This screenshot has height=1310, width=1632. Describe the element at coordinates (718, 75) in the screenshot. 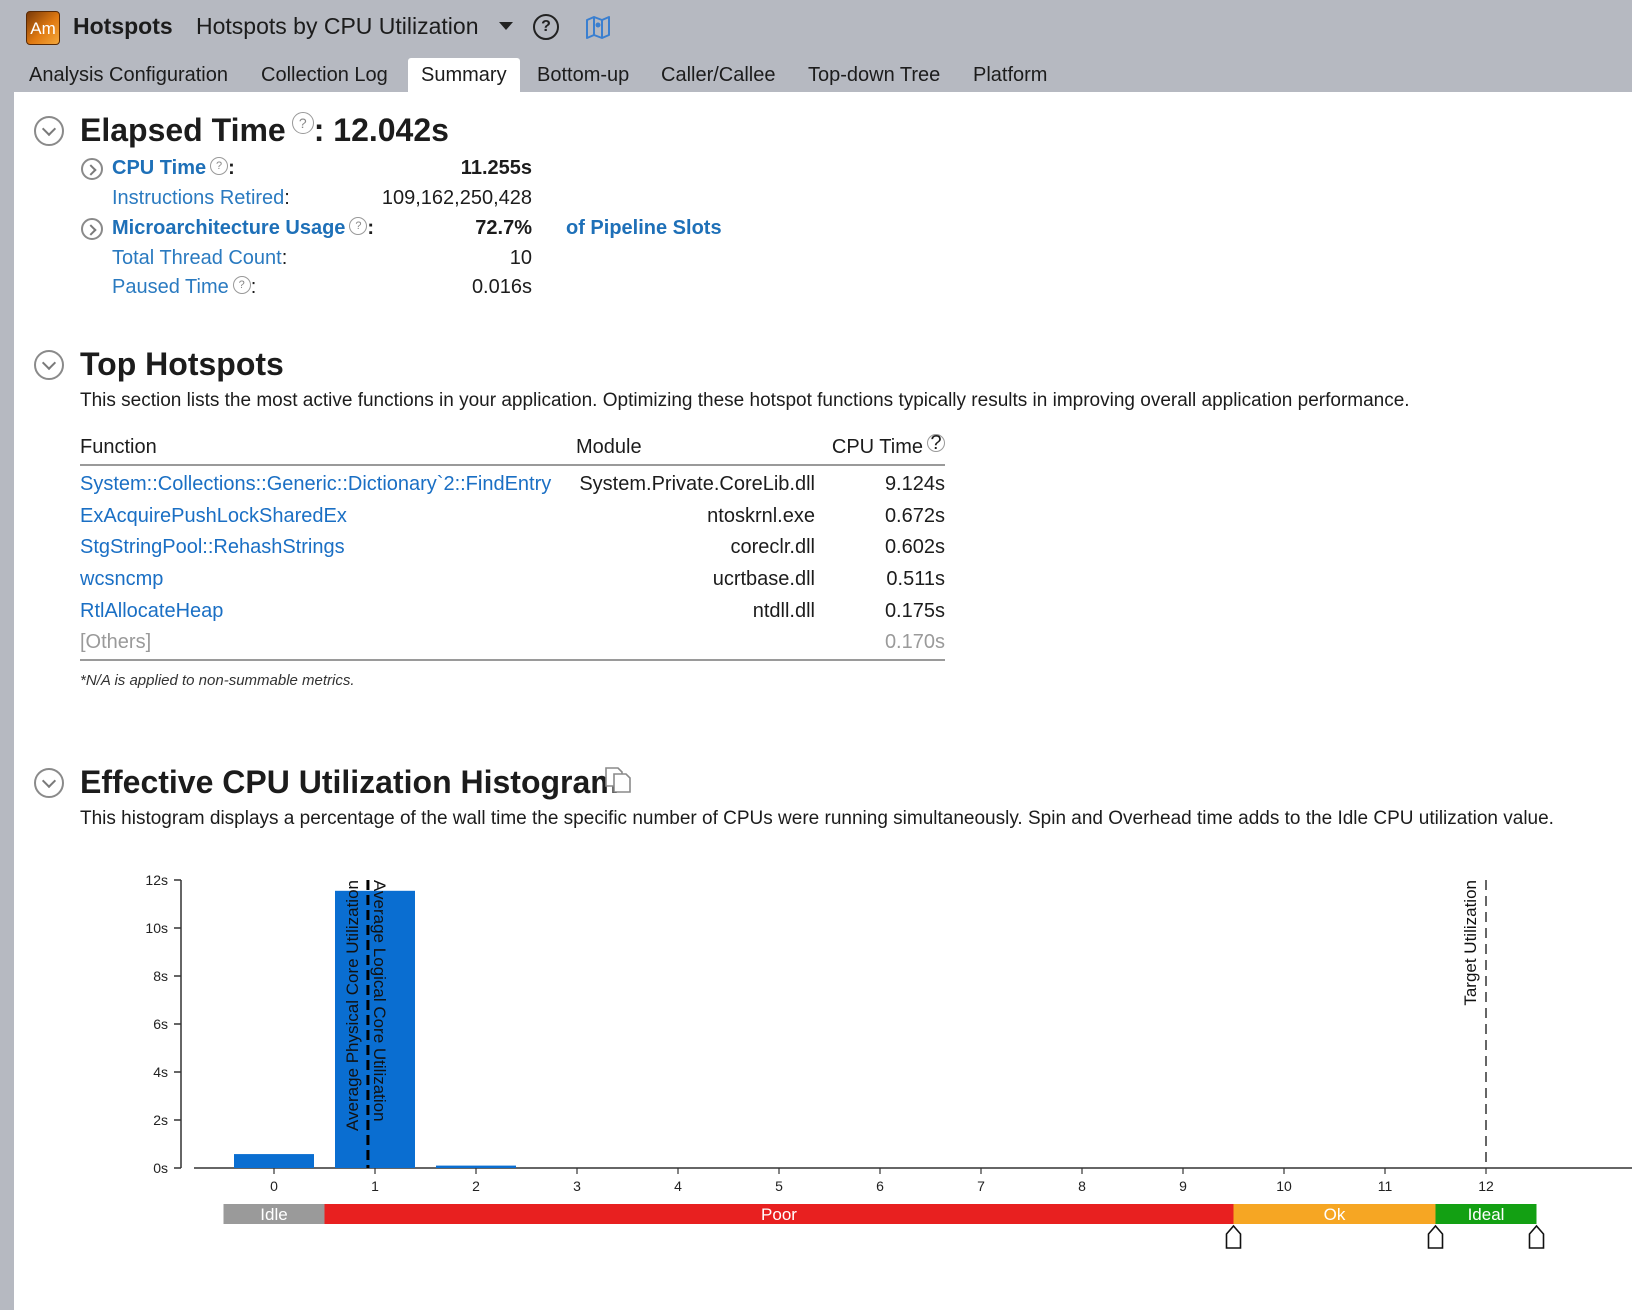

I see `tab-caller-callee: Caller/Callee` at that location.